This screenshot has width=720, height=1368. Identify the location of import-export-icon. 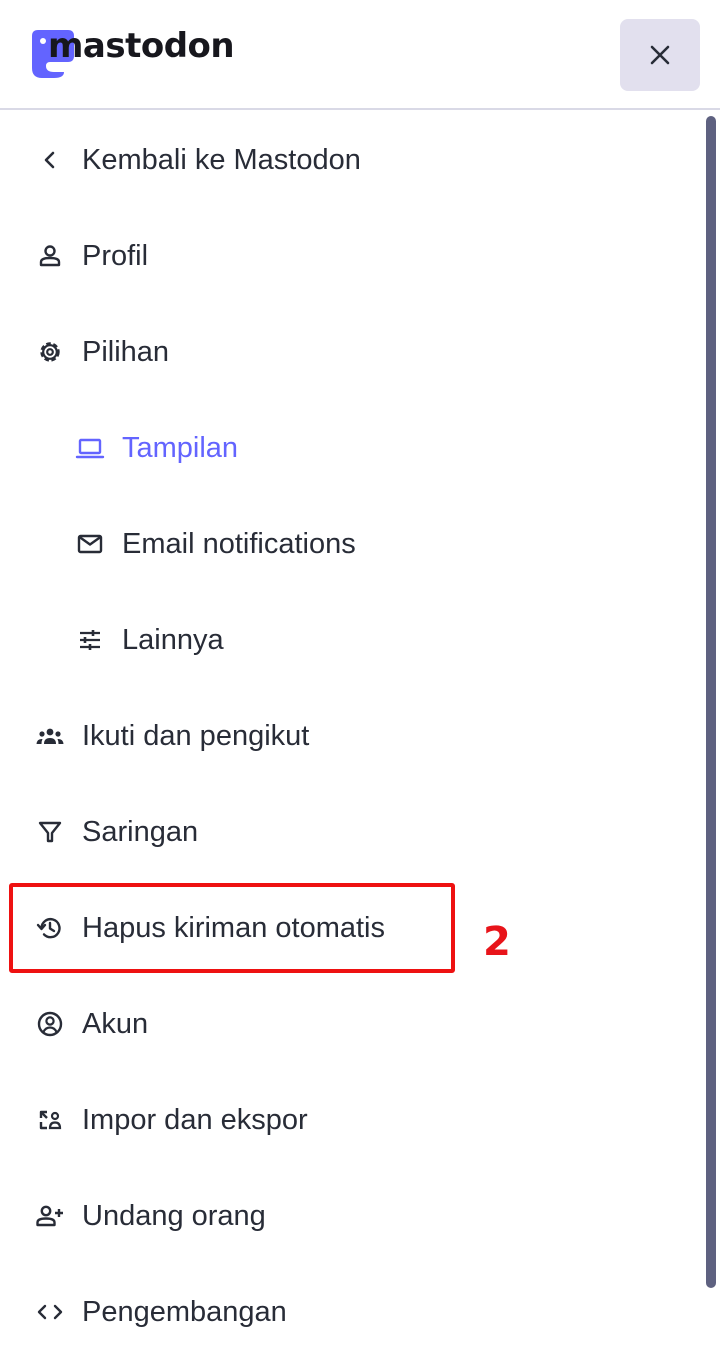
(50, 1120).